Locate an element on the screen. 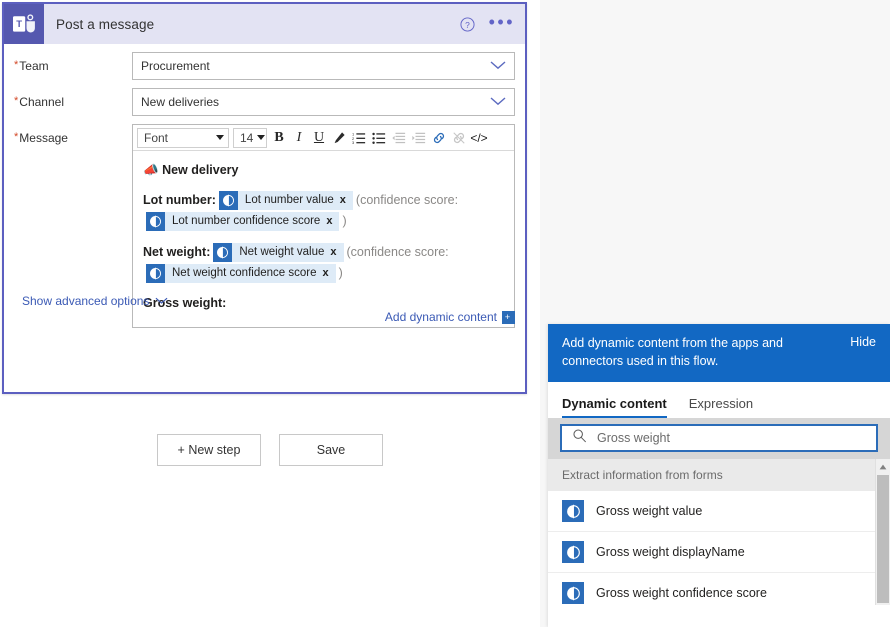 The image size is (890, 627). field-label-team-text: Team is located at coordinates (34, 66).